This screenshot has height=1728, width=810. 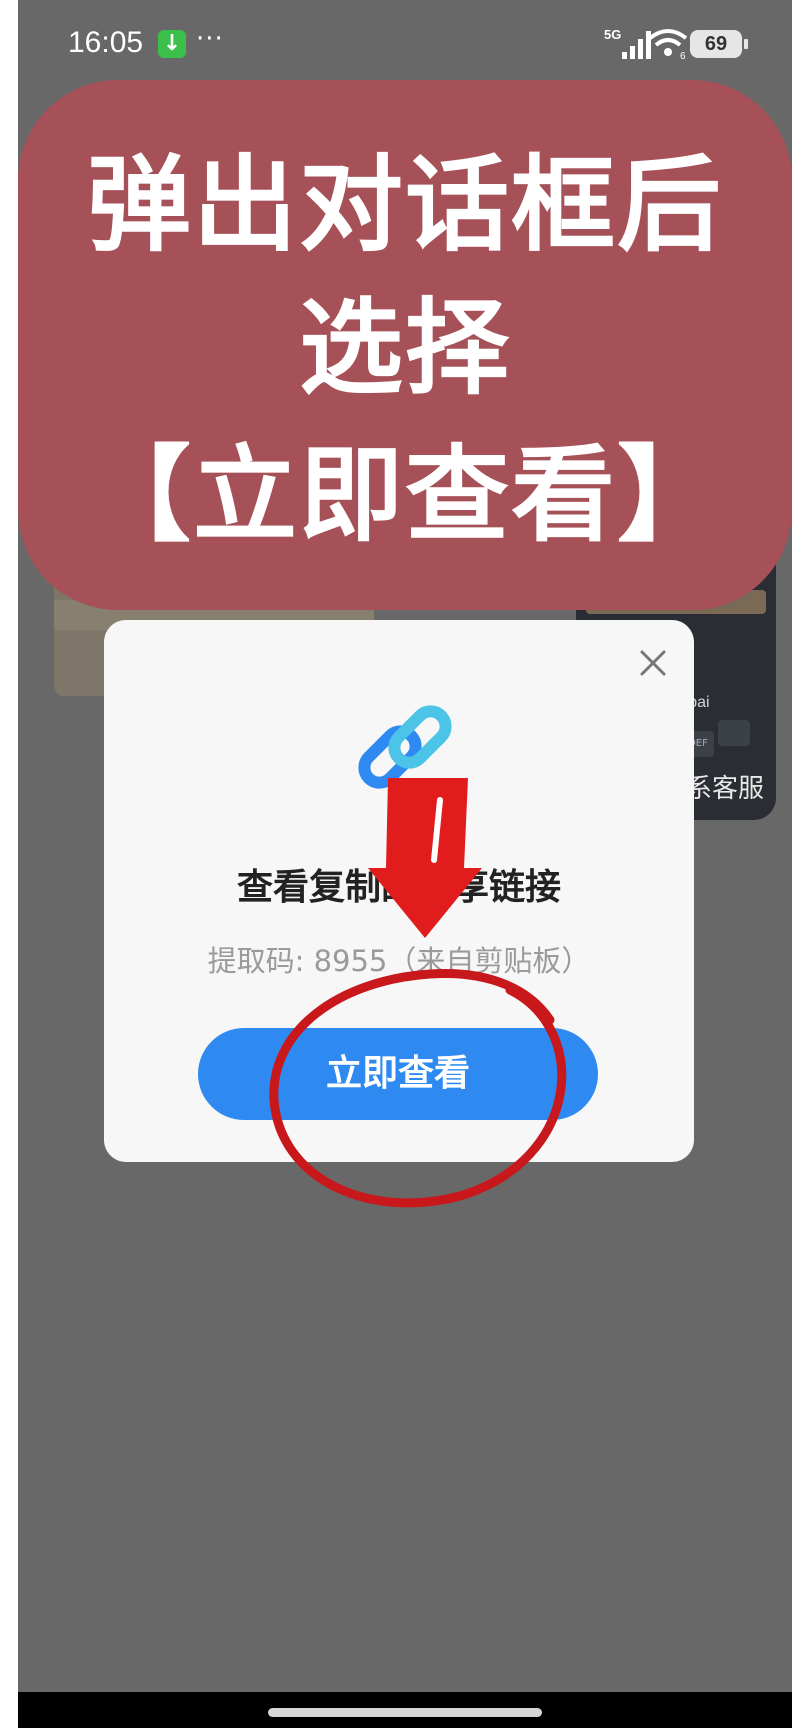 What do you see at coordinates (418, 1088) in the screenshot?
I see `circle-annotation` at bounding box center [418, 1088].